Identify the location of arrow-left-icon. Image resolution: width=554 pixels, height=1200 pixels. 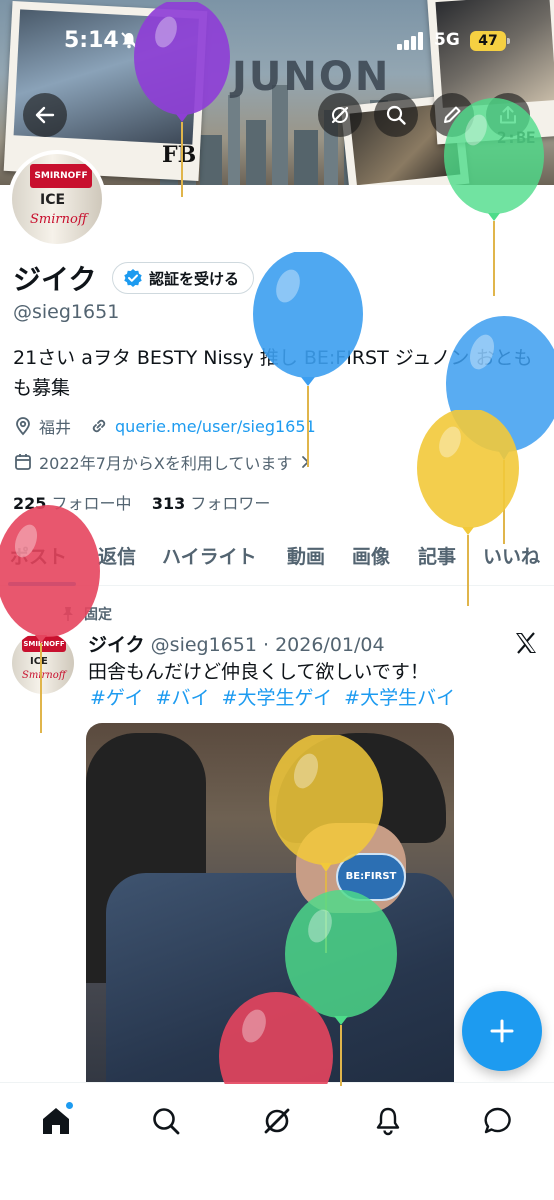
(45, 115).